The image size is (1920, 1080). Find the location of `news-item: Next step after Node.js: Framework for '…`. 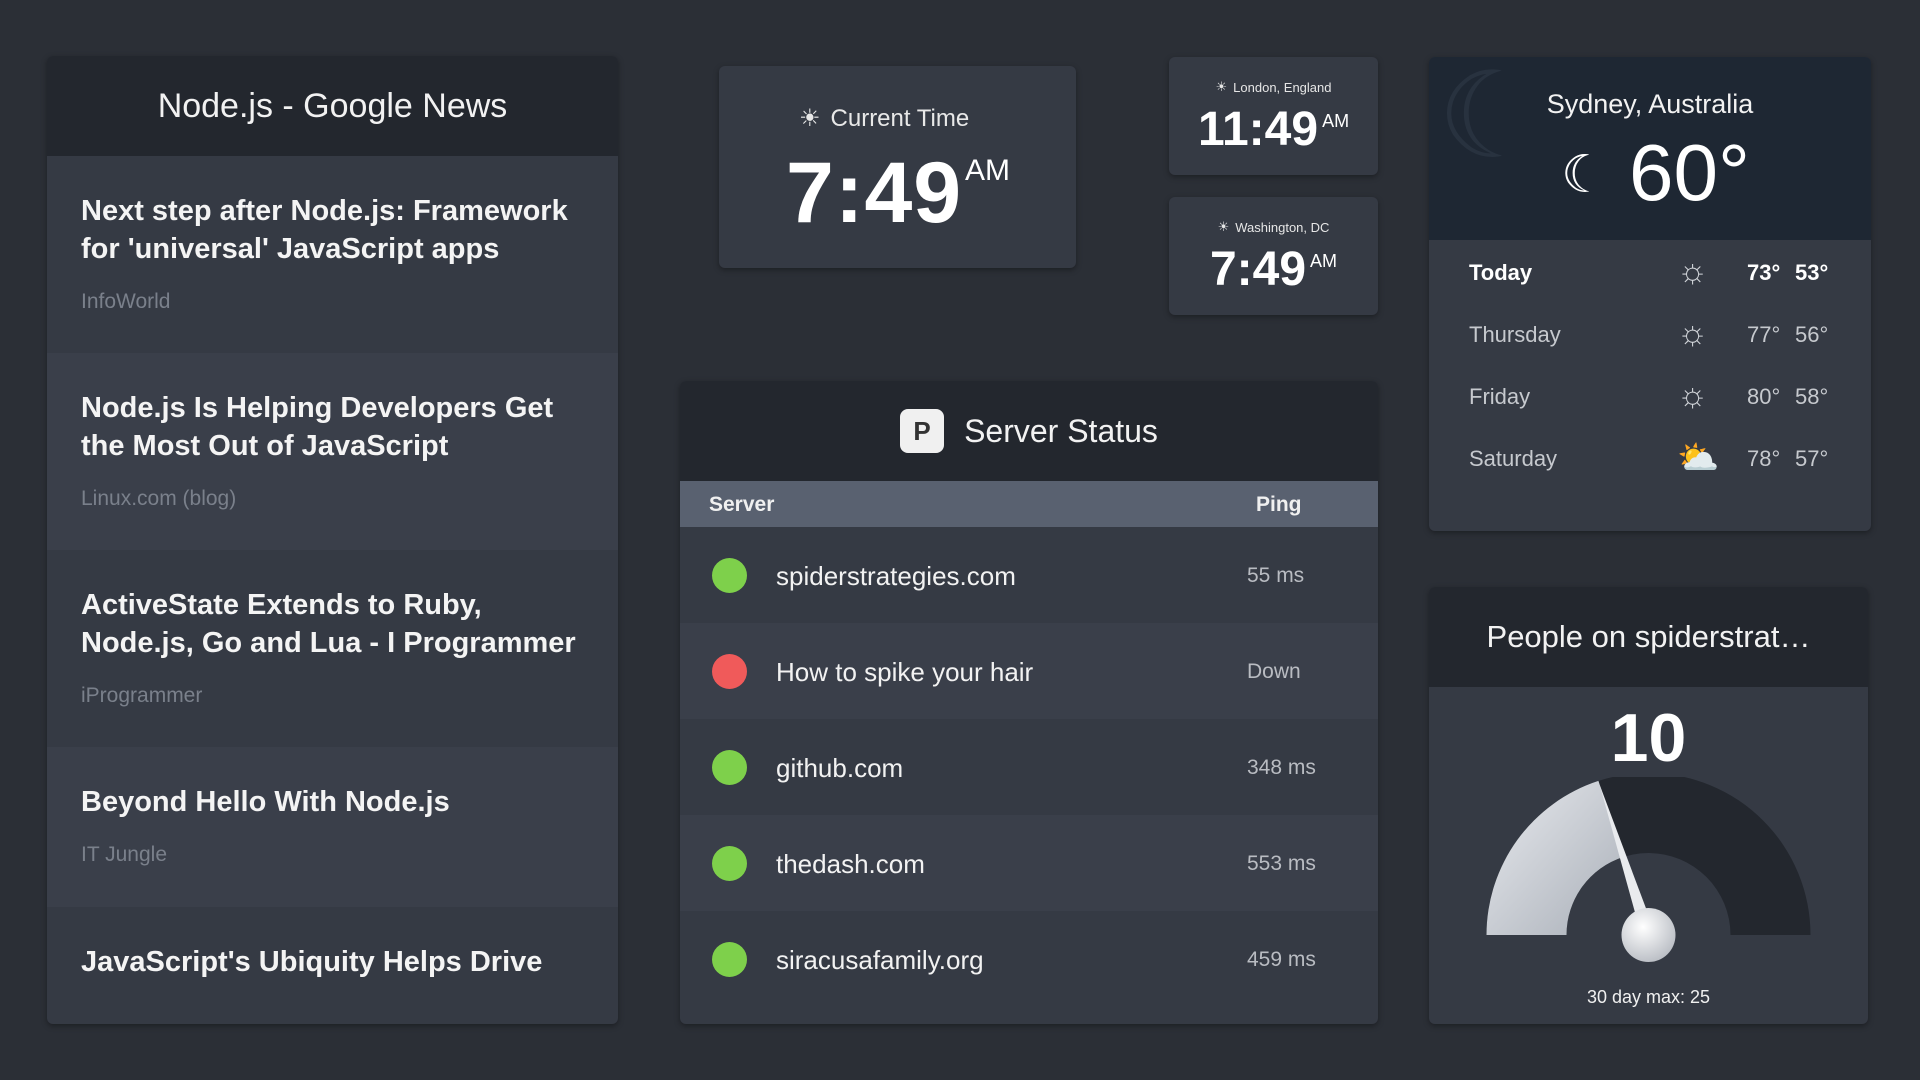

news-item: Next step after Node.js: Framework for '… is located at coordinates (332, 254).